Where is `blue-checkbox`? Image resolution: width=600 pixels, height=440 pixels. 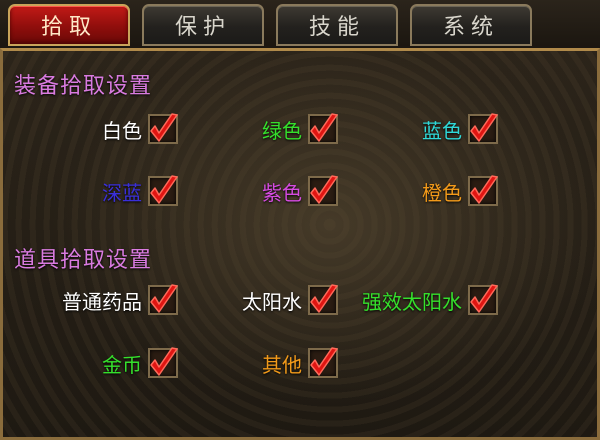 blue-checkbox is located at coordinates (483, 128).